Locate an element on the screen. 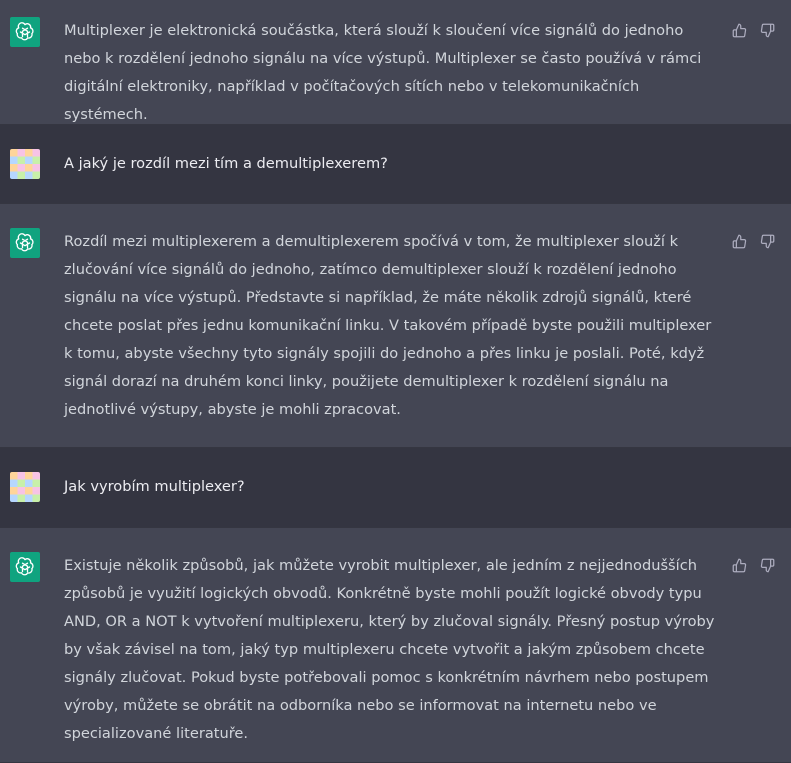 The image size is (791, 763). user-message: Jak vyrobím multiplexer? is located at coordinates (395, 488).